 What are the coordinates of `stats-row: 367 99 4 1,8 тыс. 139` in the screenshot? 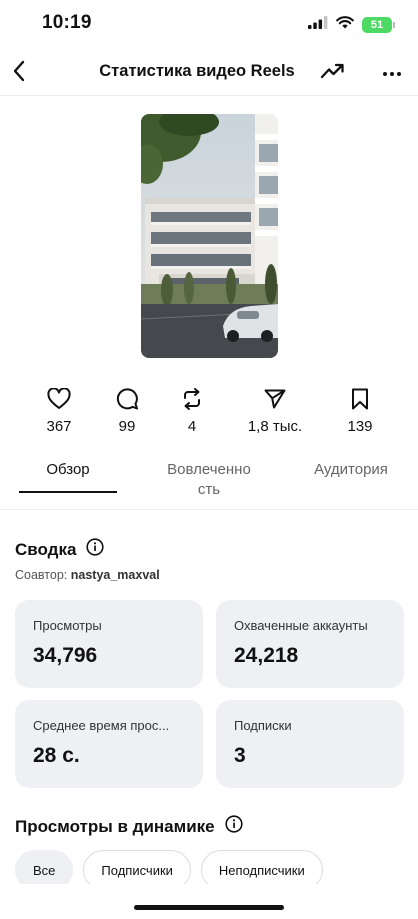 It's located at (209, 414).